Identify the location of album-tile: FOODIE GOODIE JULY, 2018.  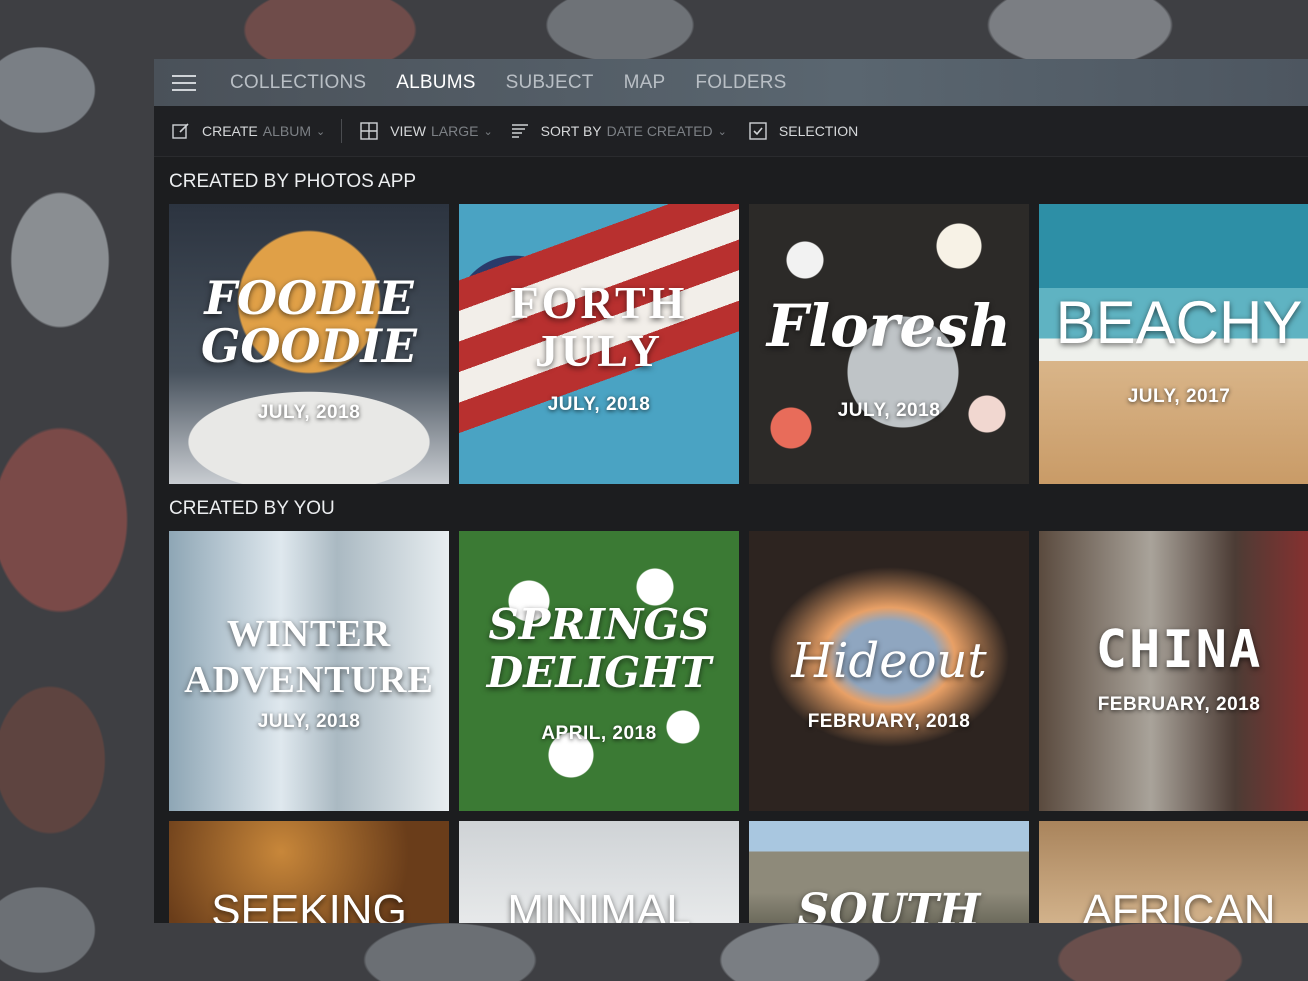
(309, 344).